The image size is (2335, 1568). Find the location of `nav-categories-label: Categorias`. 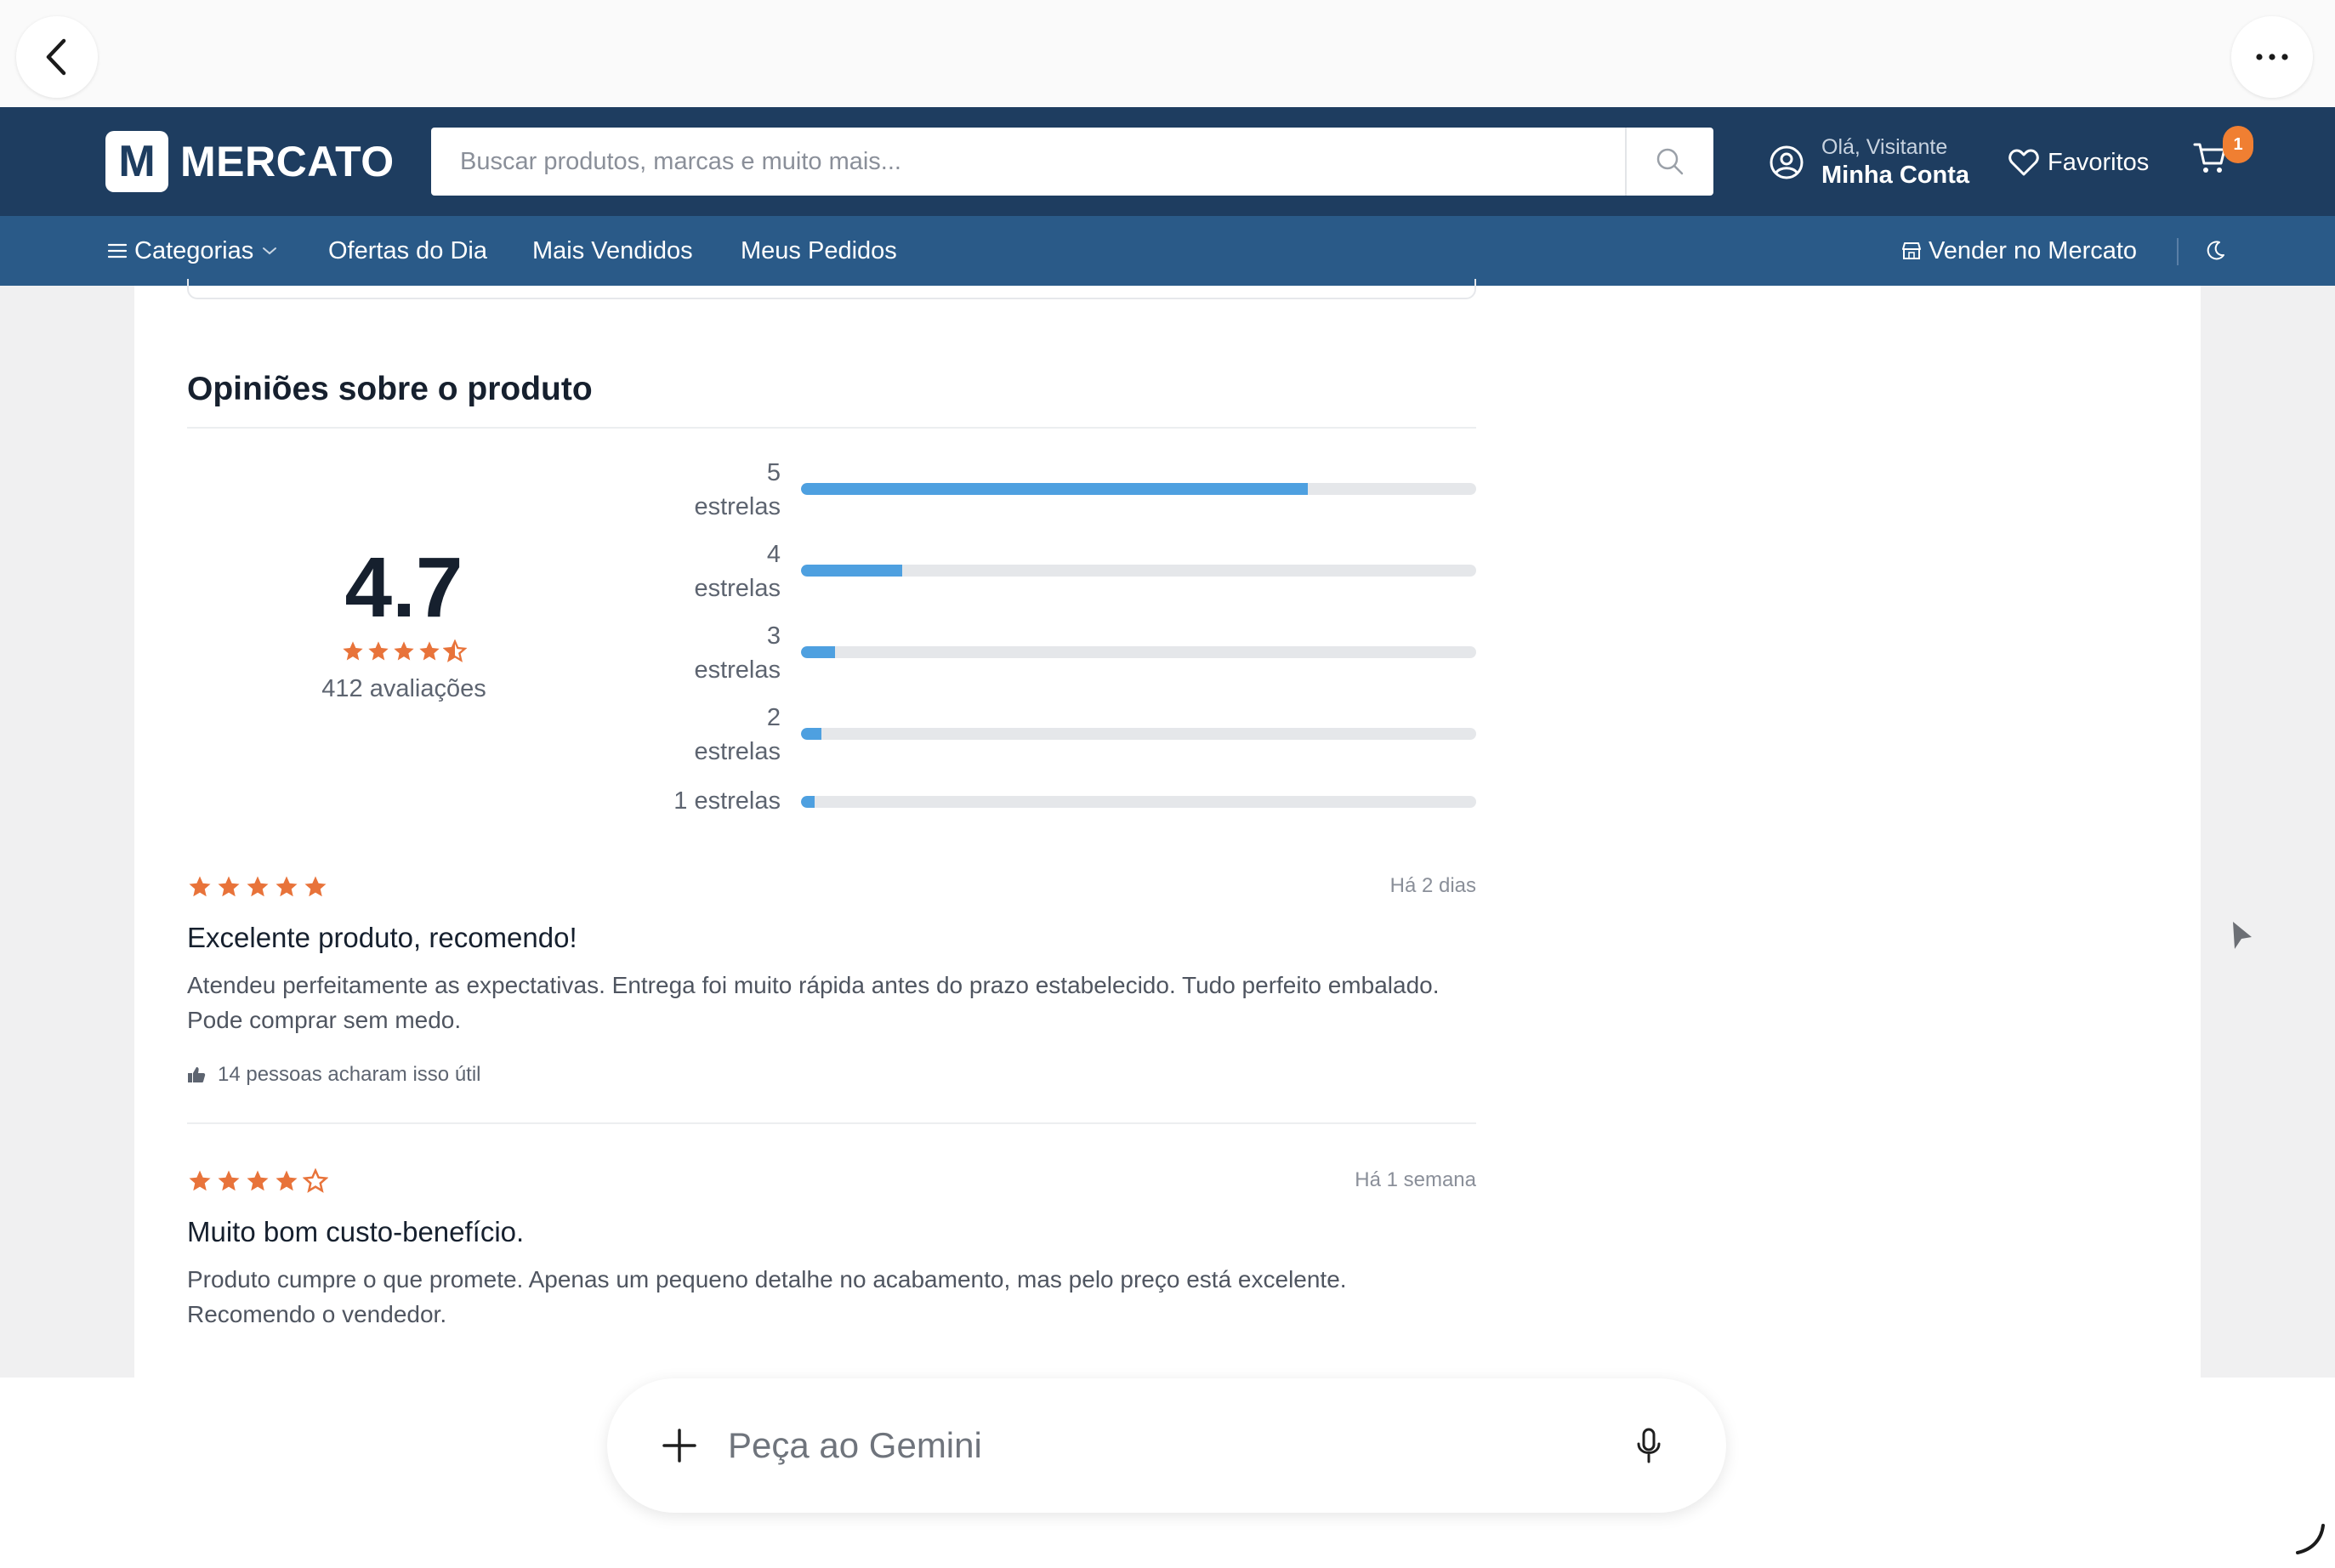

nav-categories-label: Categorias is located at coordinates (194, 250).